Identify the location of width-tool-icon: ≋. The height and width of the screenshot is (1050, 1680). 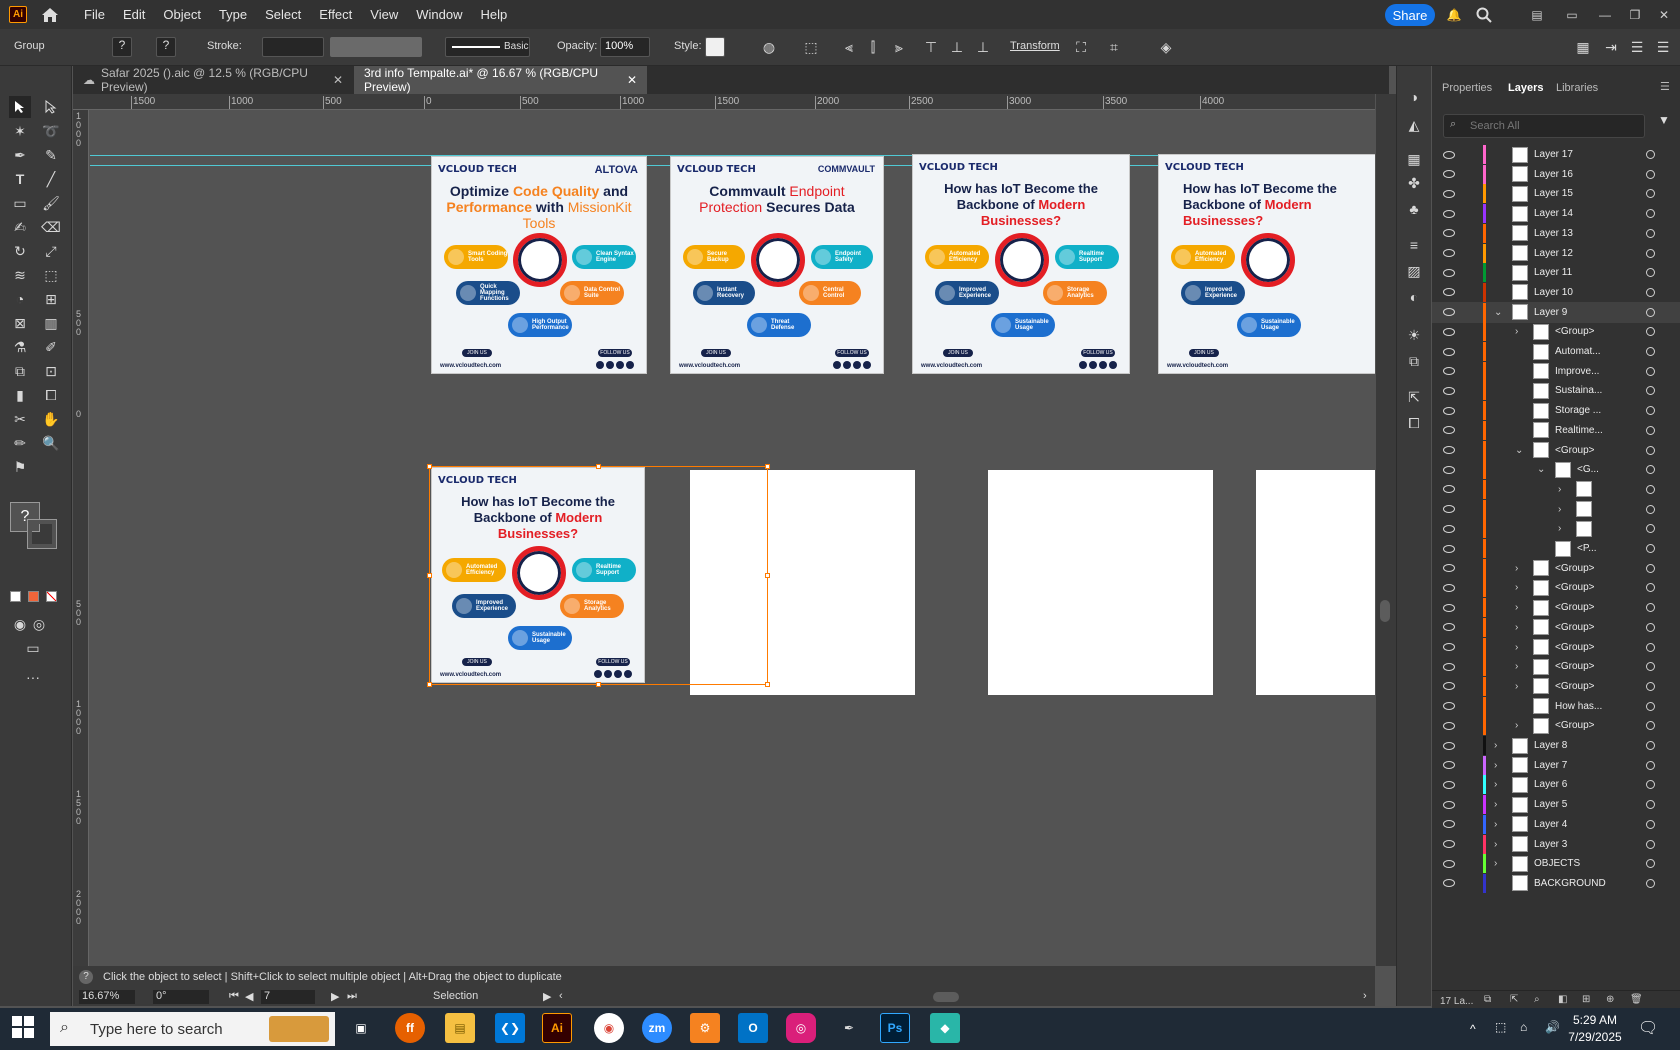
(20, 275).